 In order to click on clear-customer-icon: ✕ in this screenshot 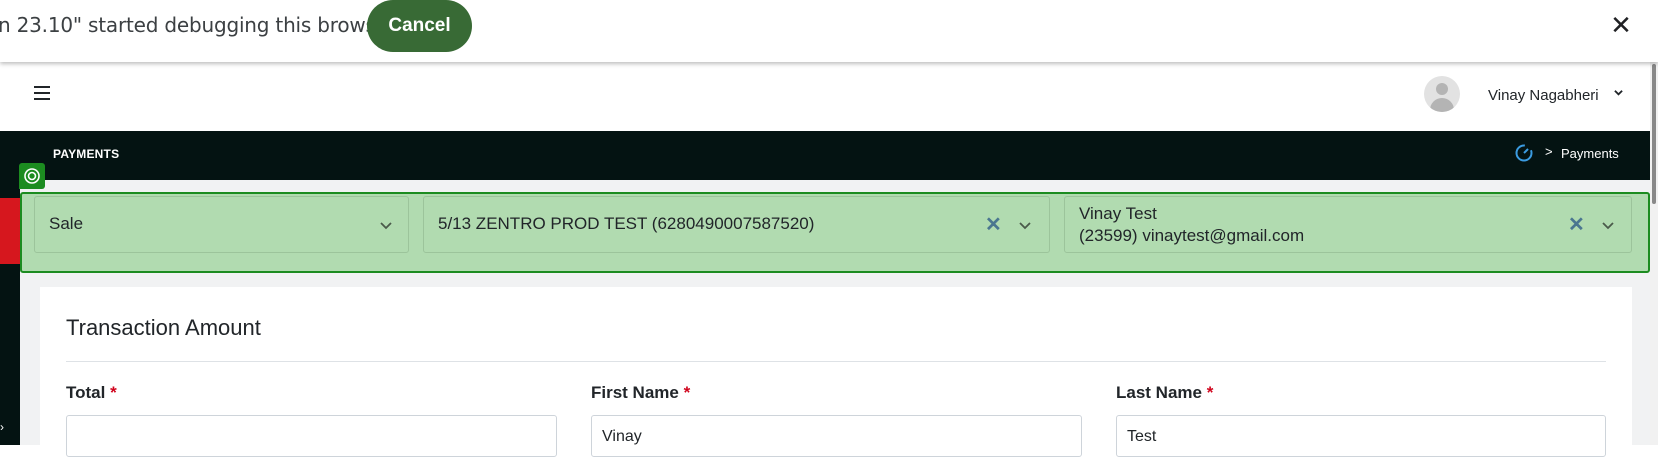, I will do `click(1576, 224)`.